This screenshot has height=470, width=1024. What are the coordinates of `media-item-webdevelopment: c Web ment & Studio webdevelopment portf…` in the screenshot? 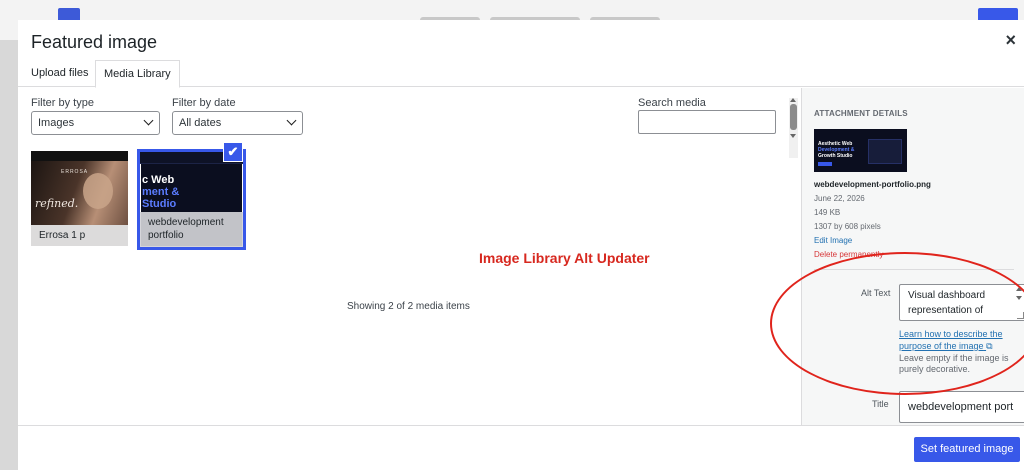 It's located at (191, 199).